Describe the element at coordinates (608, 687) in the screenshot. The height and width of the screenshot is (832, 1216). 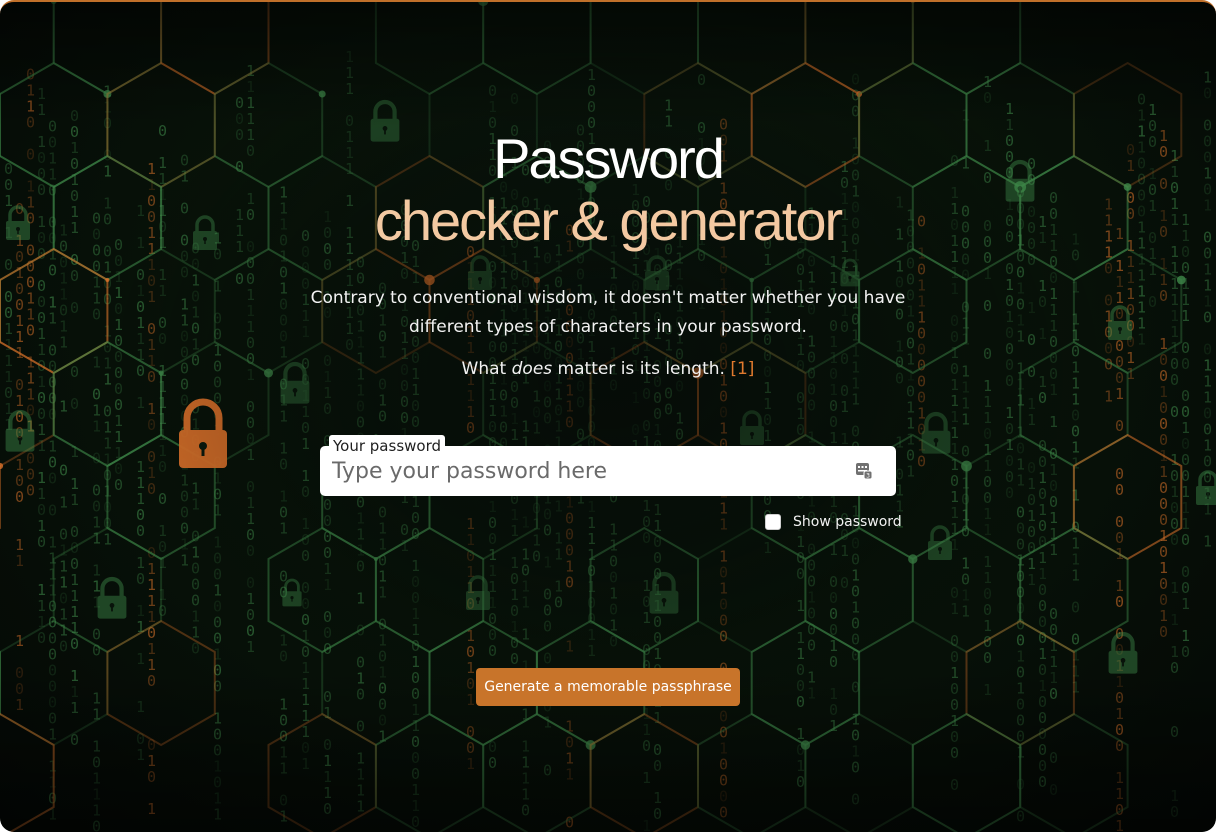
I see `generate-passphrase-button: Generate a memorable passphrase` at that location.